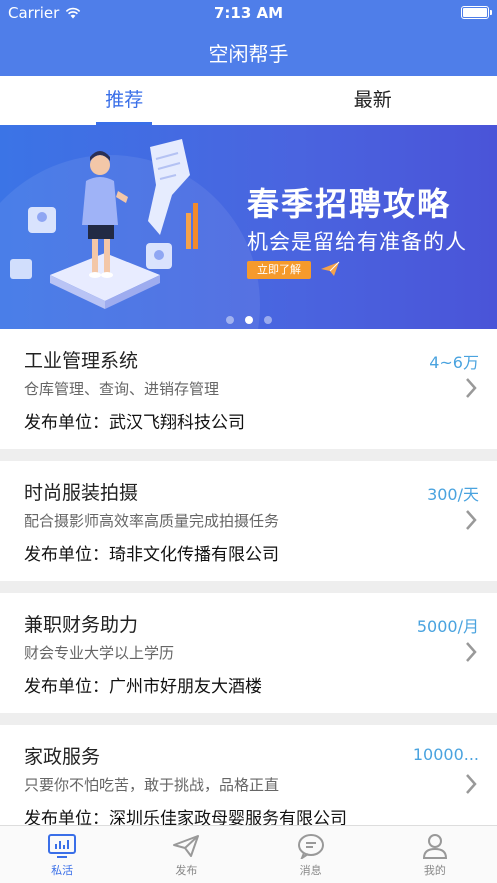 The width and height of the screenshot is (497, 883). I want to click on nav-item-side-jobs: 私活, so click(62, 854).